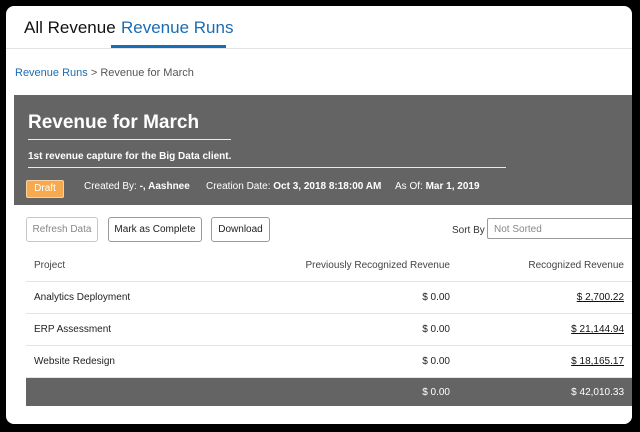  What do you see at coordinates (327, 186) in the screenshot?
I see `creation-date-value: Oct 3, 2018 8:18:00 AM` at bounding box center [327, 186].